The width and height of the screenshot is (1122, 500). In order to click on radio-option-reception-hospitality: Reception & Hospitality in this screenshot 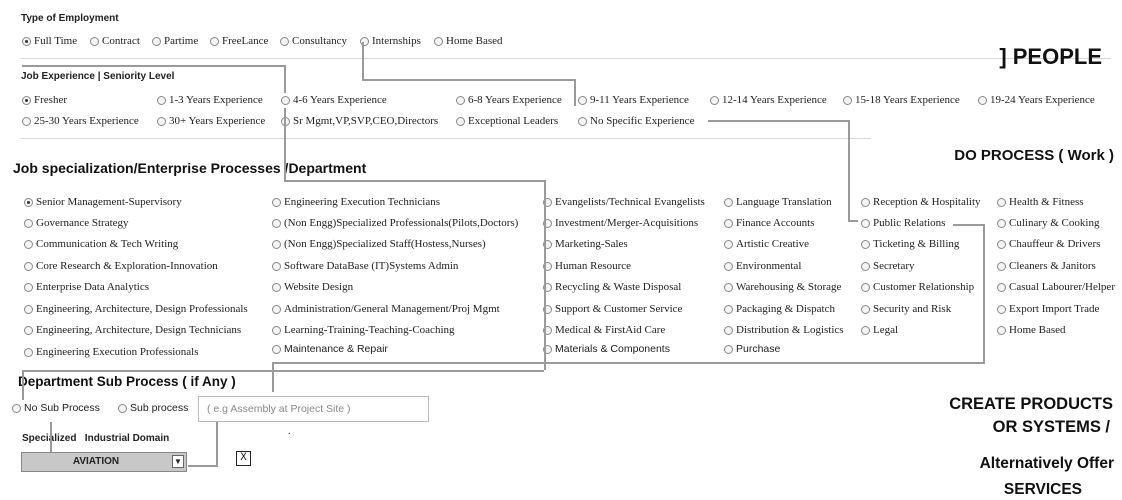, I will do `click(921, 202)`.